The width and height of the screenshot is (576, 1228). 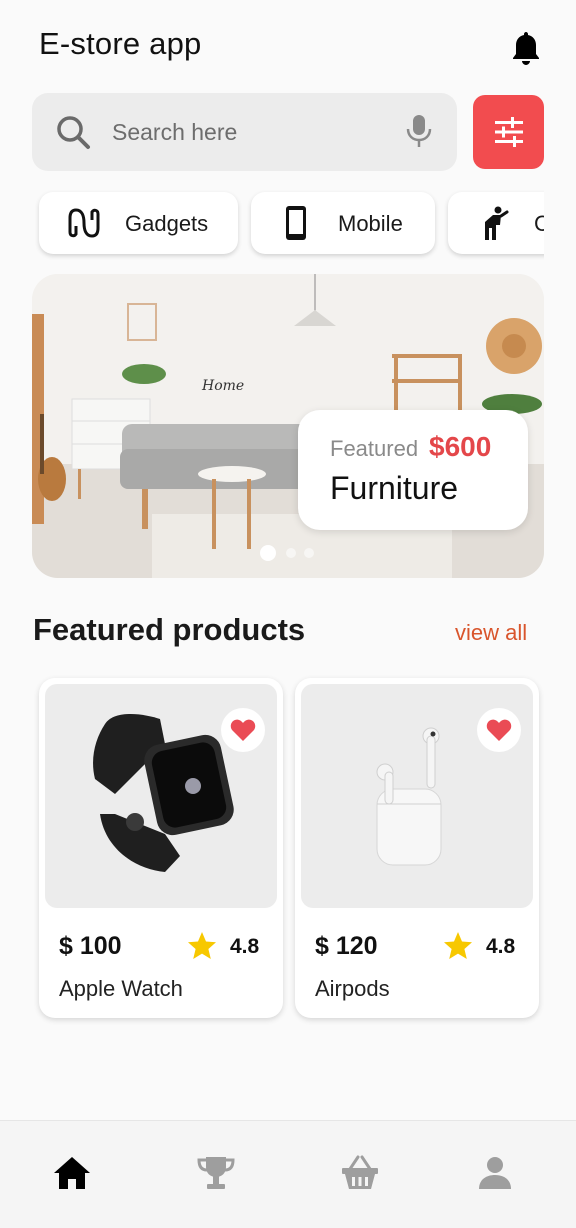 What do you see at coordinates (526, 48) in the screenshot?
I see `bell-icon` at bounding box center [526, 48].